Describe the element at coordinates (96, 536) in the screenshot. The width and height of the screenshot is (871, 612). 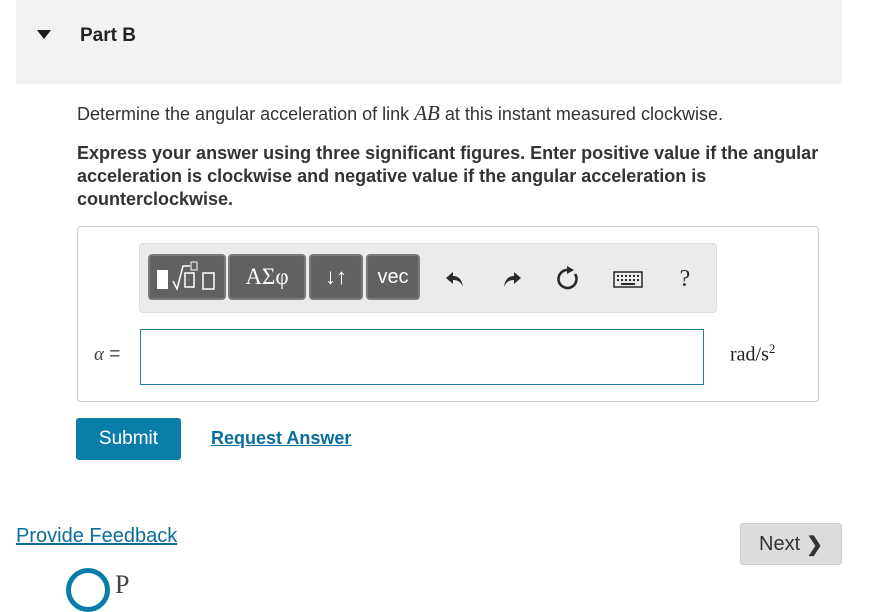
I see `provide-feedback-link: Provide Feedback` at that location.